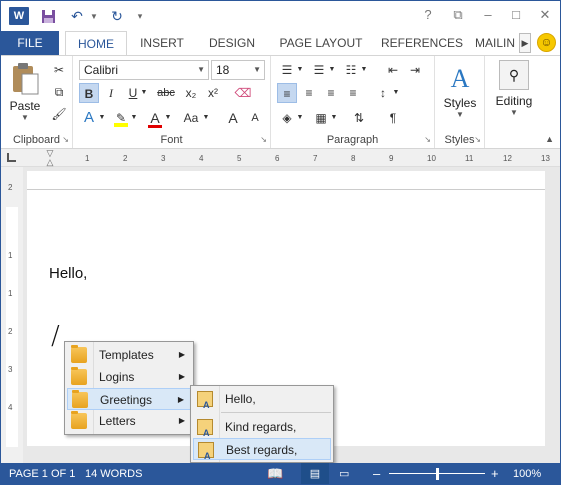 This screenshot has height=485, width=561. Describe the element at coordinates (10, 187) in the screenshot. I see `ruler-tick-label: 2` at that location.